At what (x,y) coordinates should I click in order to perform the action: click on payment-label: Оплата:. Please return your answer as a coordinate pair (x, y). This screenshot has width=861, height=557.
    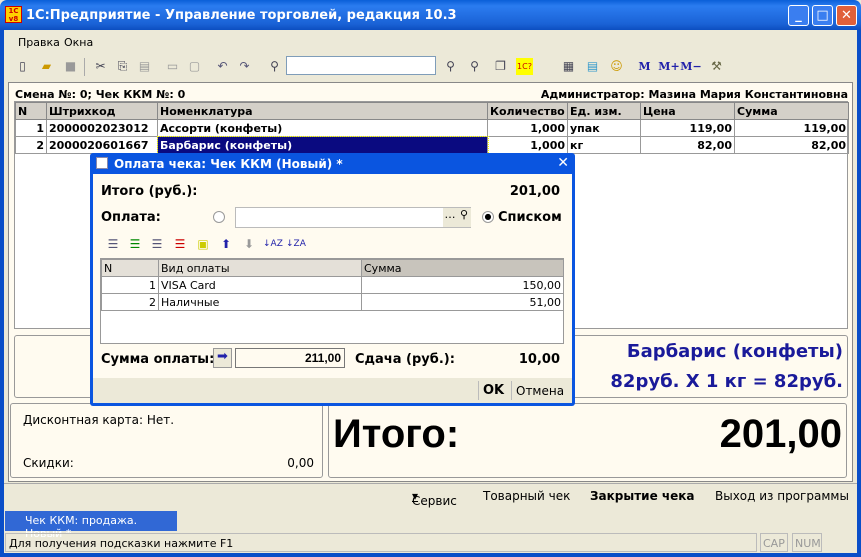
    Looking at the image, I should click on (131, 217).